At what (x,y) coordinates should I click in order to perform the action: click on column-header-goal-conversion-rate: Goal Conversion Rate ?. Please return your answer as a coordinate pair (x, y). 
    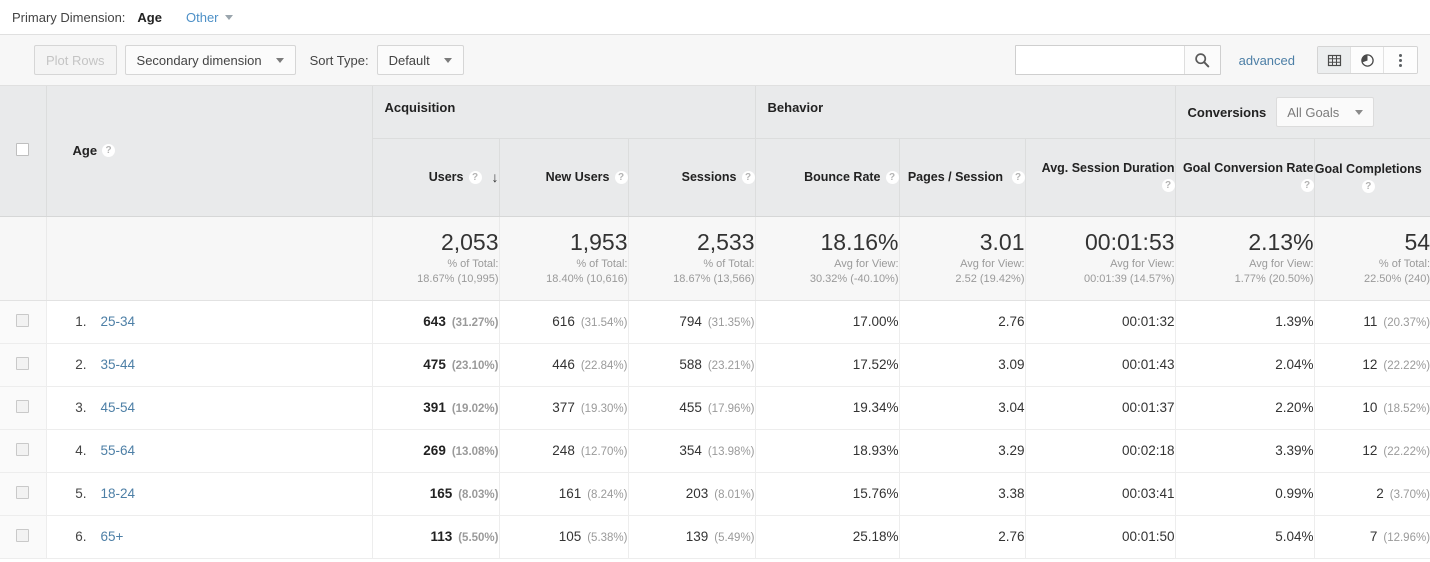
    Looking at the image, I should click on (1244, 177).